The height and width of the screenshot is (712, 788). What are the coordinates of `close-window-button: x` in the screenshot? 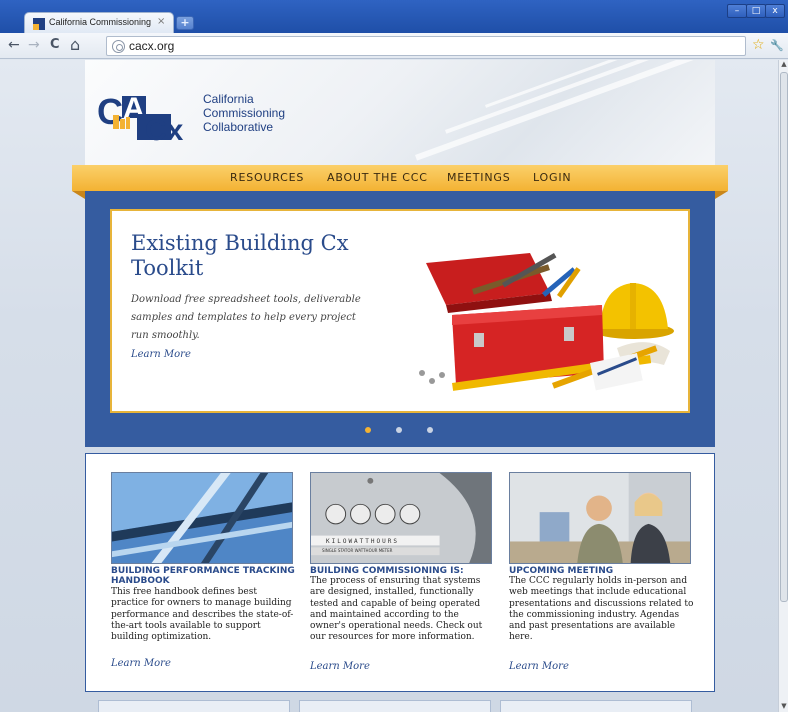 It's located at (775, 11).